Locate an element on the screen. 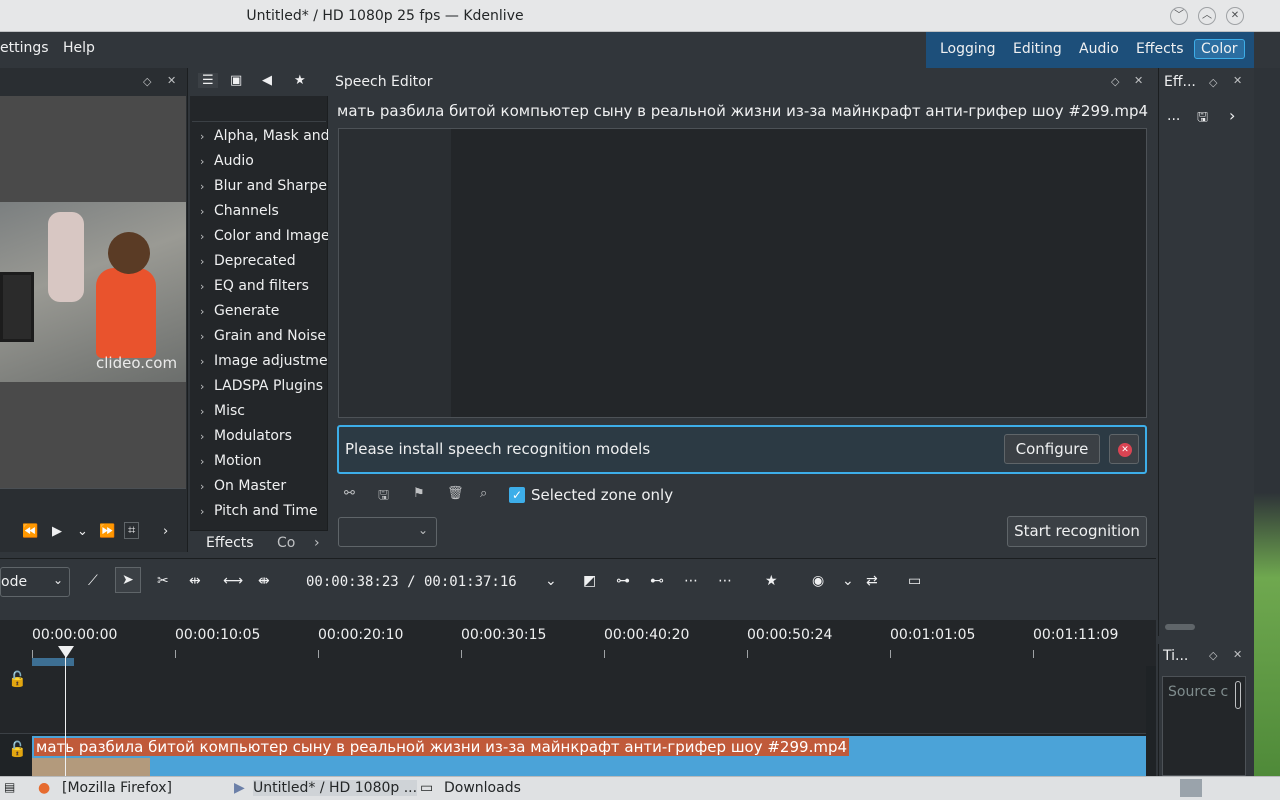 The image size is (1280, 800). effects-search-input is located at coordinates (259, 109).